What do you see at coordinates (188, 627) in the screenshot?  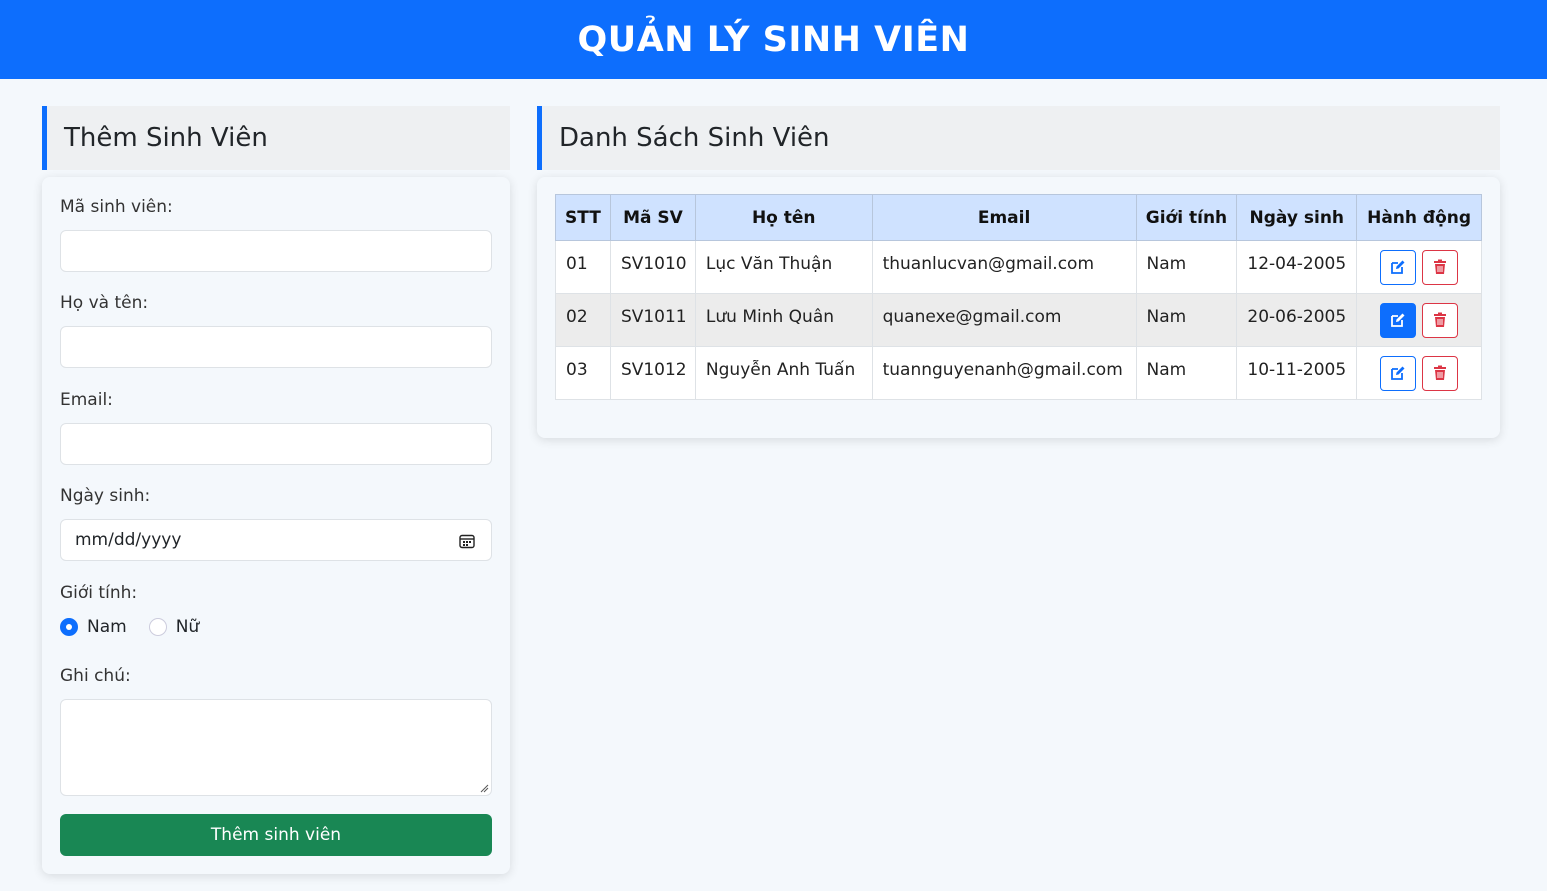 I see `gender-female-label: Nữ` at bounding box center [188, 627].